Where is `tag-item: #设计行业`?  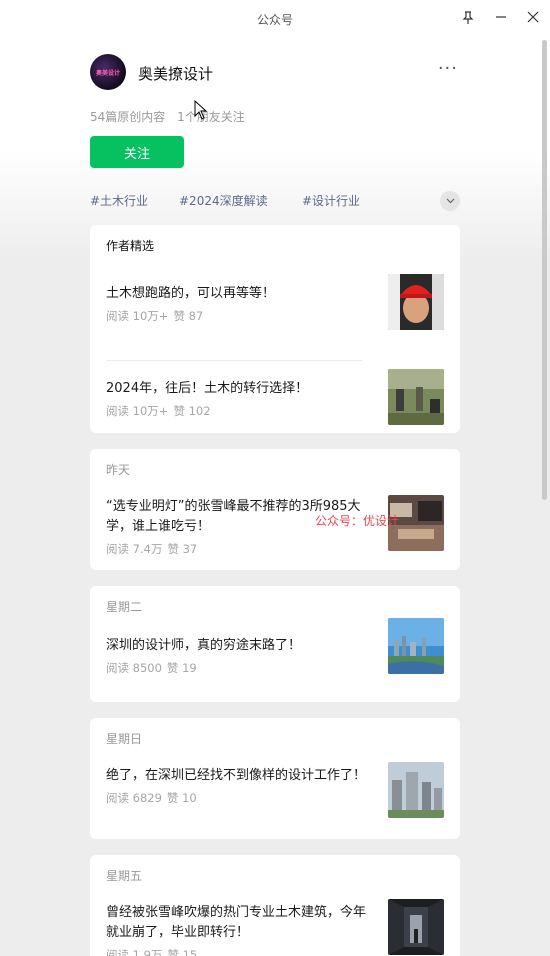 tag-item: #设计行业 is located at coordinates (331, 200).